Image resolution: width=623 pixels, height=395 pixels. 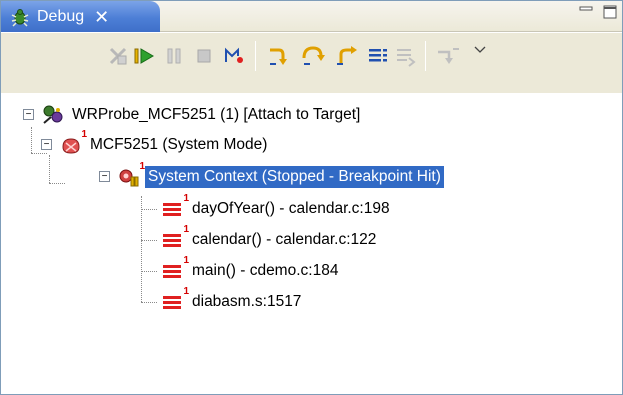 I want to click on view-title-strip: Debug ✕, so click(x=311, y=16).